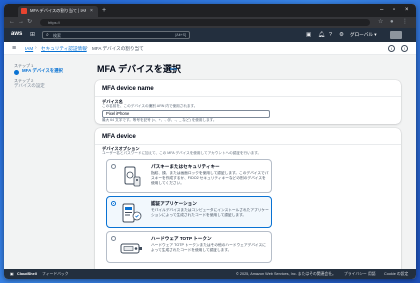 Image resolution: width=420 pixels, height=283 pixels. What do you see at coordinates (29, 48) in the screenshot?
I see `breadcrumb-iam: IAM` at bounding box center [29, 48].